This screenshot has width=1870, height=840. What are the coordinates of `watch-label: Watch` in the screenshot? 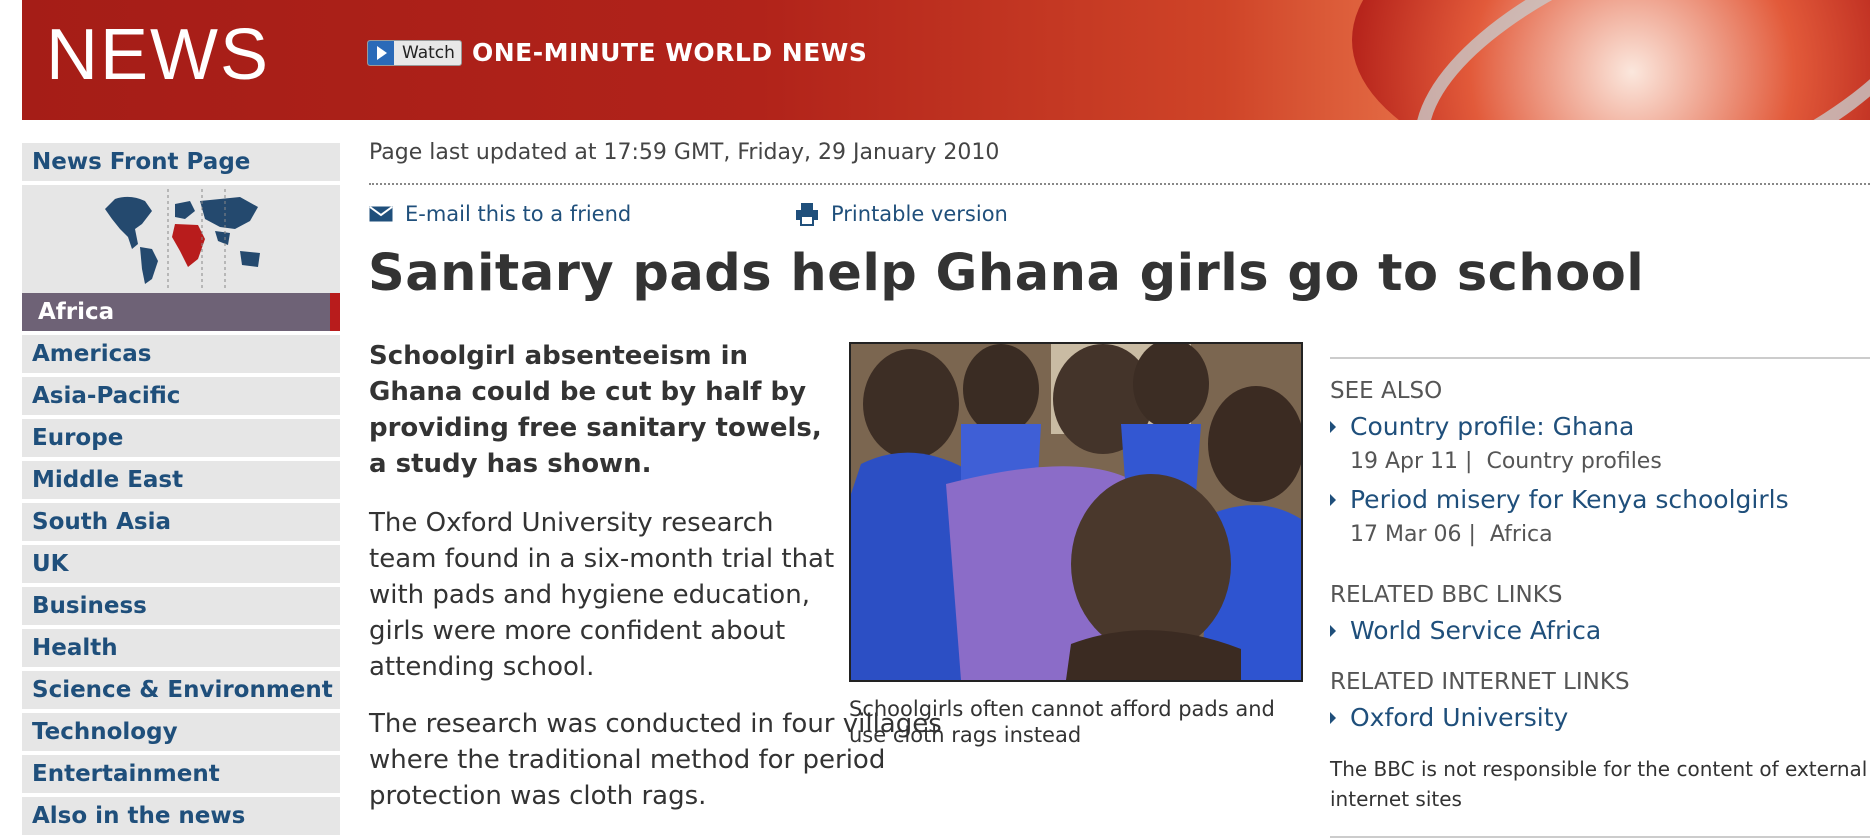 It's located at (428, 52).